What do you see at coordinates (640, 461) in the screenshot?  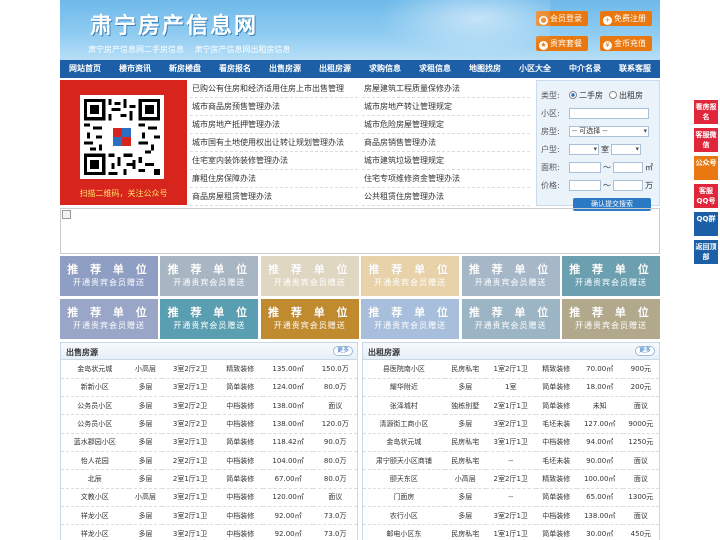 I see `table-cell: 面议` at bounding box center [640, 461].